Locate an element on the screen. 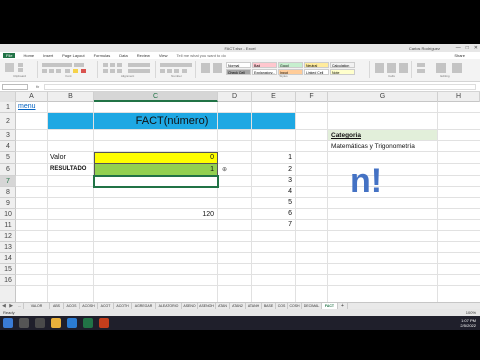 The image size is (480, 360). tab-view: View is located at coordinates (163, 55).